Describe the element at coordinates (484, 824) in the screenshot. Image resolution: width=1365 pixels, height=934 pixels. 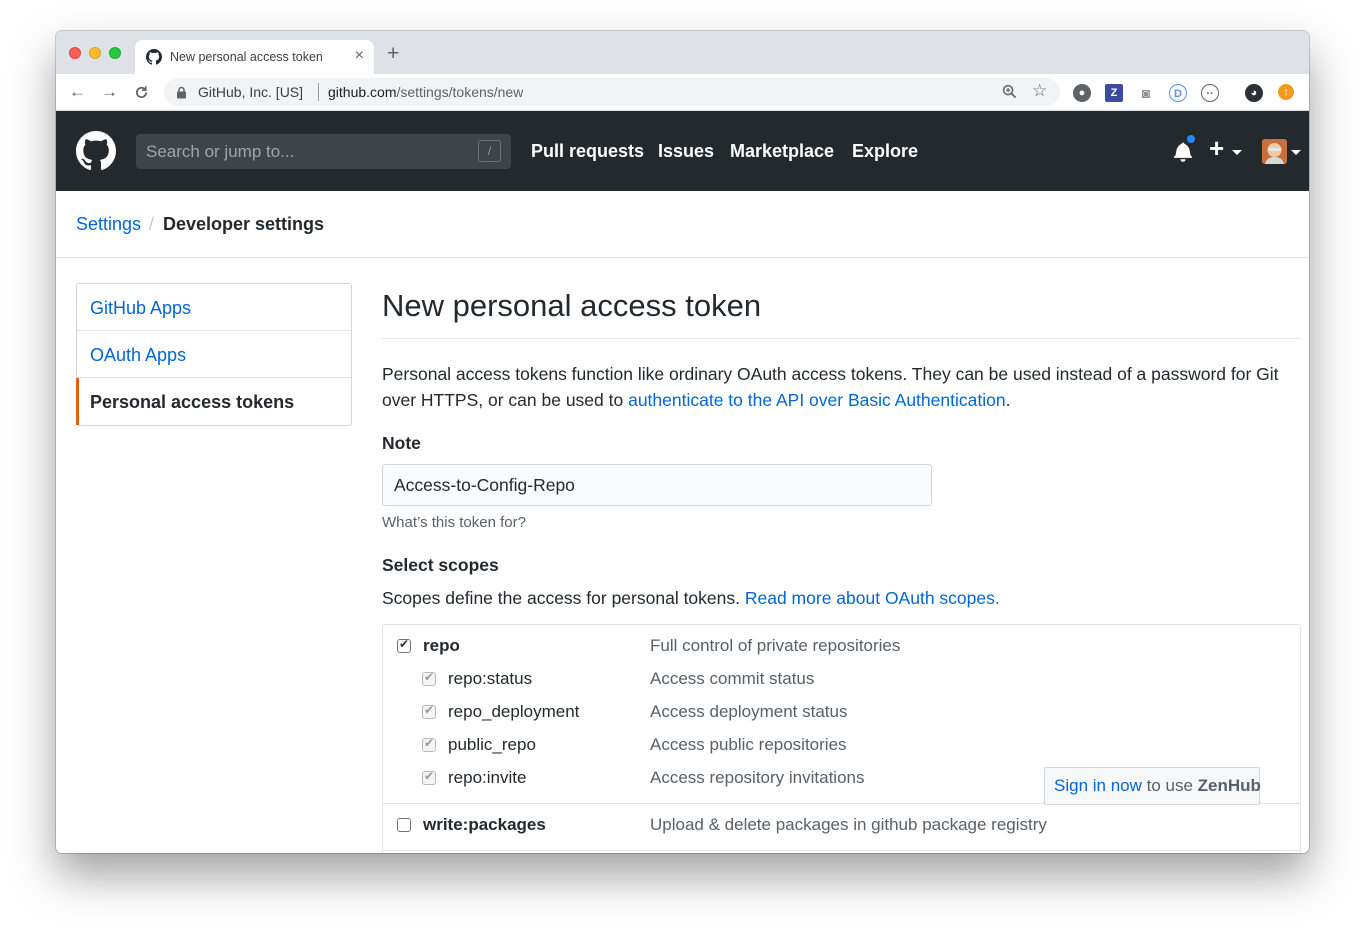
I see `scope-name: write:packages` at that location.